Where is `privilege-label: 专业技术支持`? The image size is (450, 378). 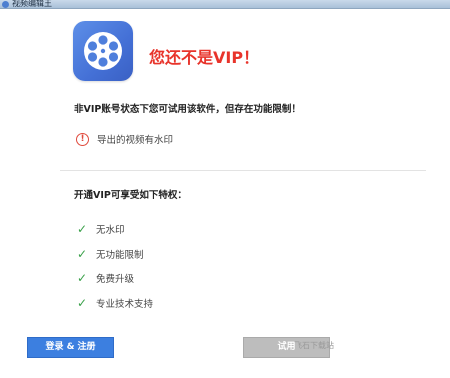
privilege-label: 专业技术支持 is located at coordinates (125, 304).